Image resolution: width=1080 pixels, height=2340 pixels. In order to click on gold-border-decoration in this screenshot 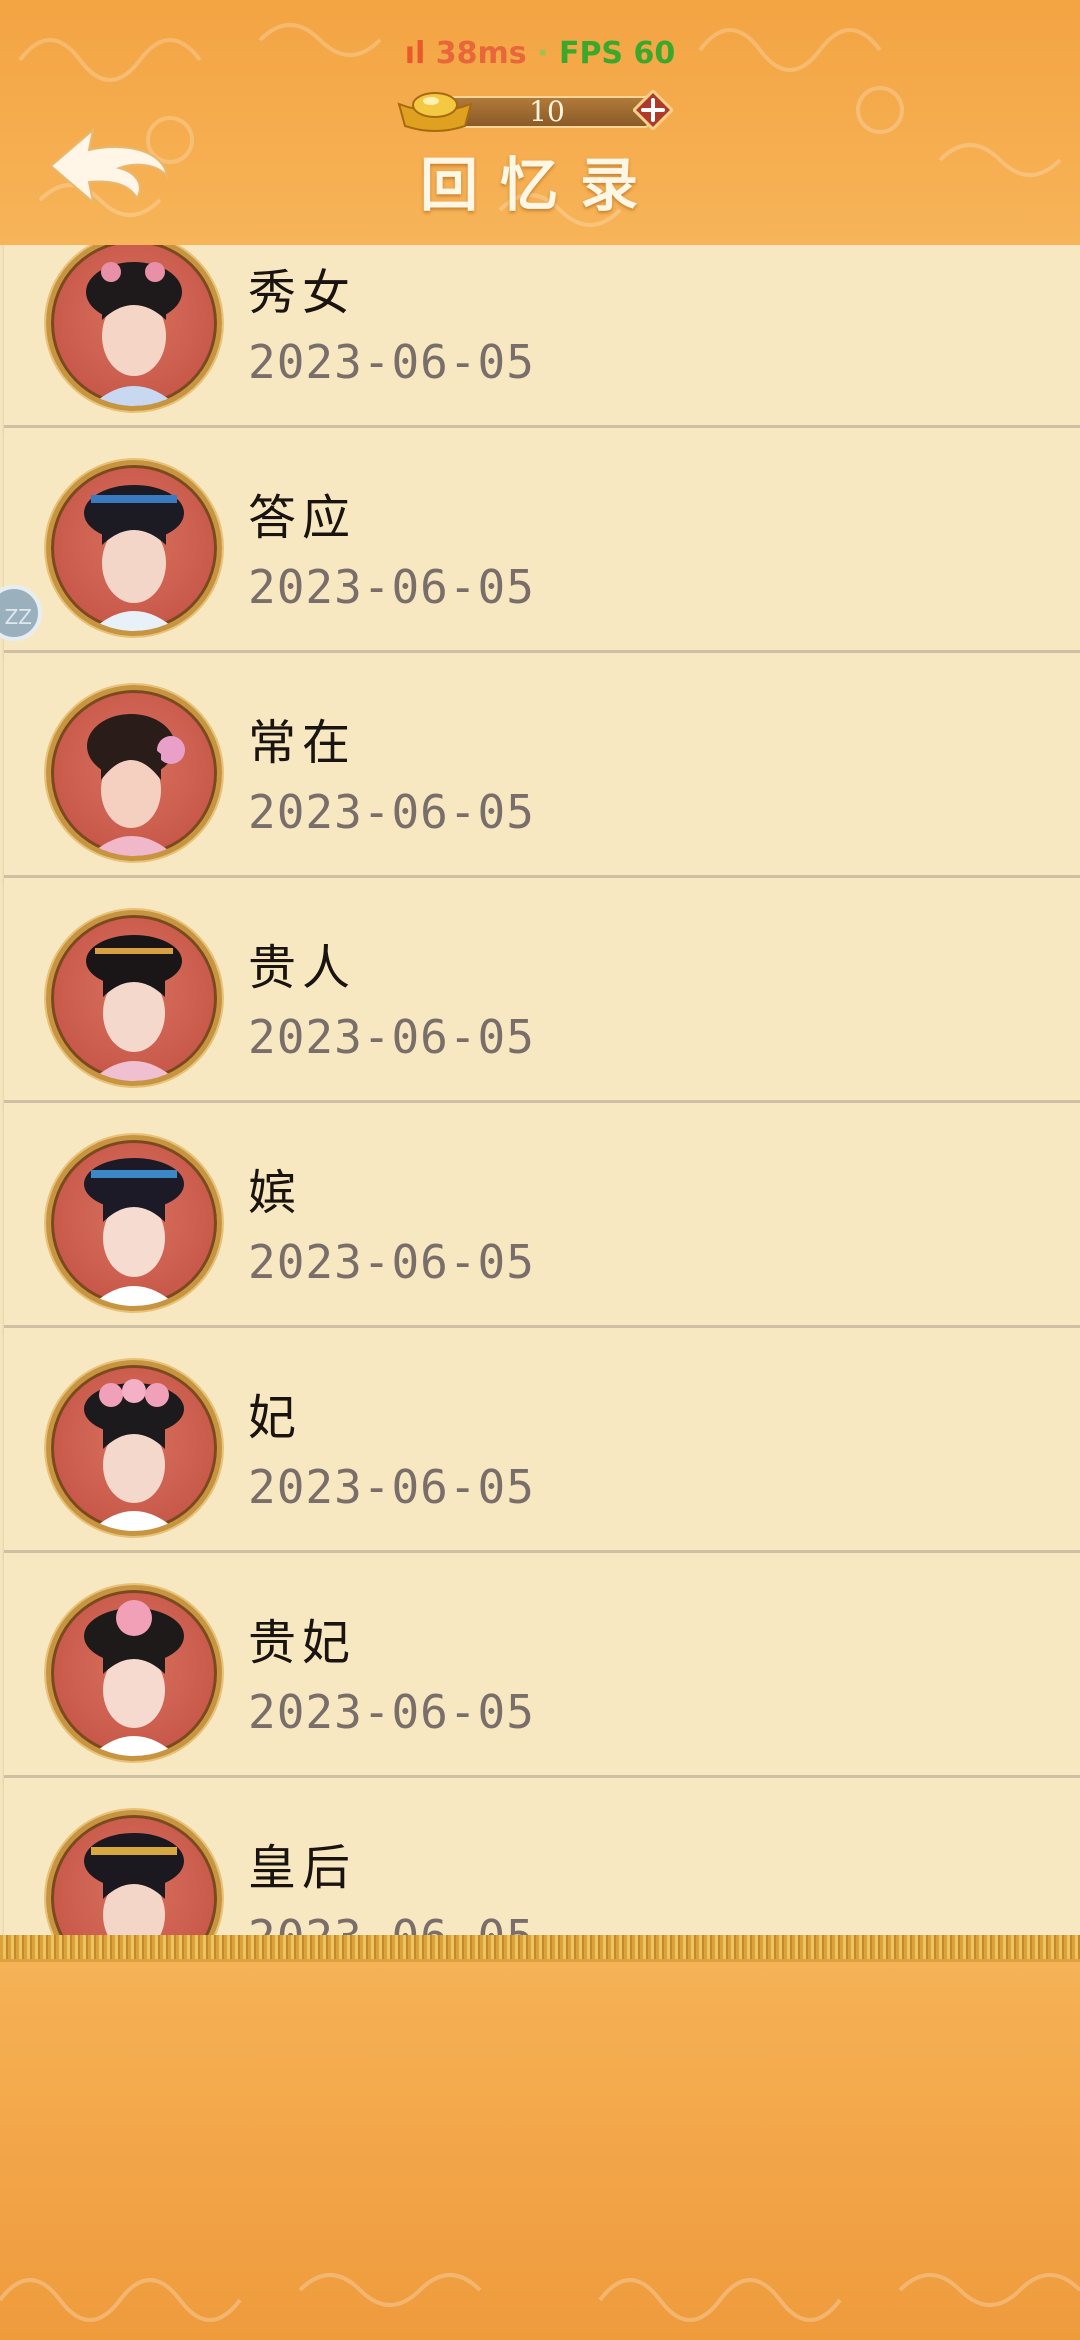, I will do `click(540, 1948)`.